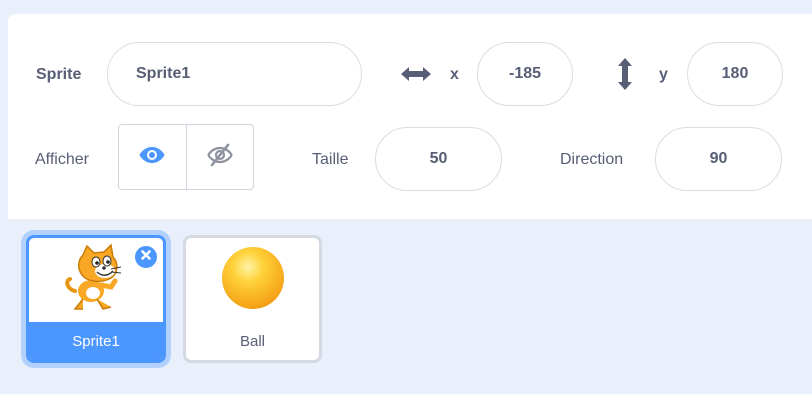  I want to click on visibility-toggle, so click(186, 157).